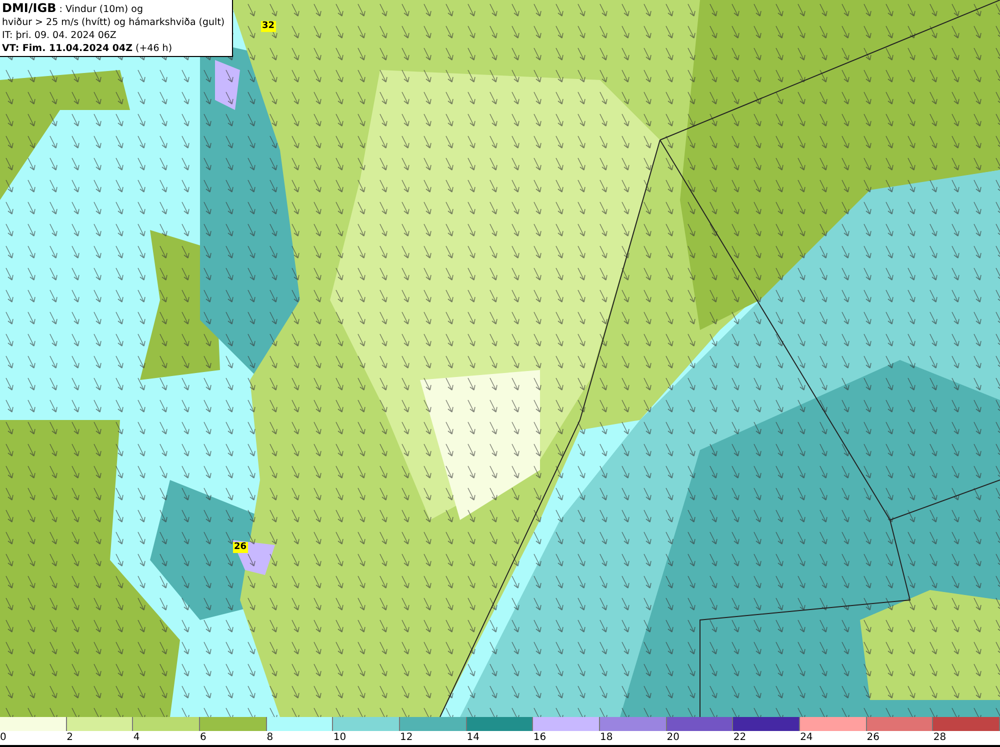 The height and width of the screenshot is (747, 1000). Describe the element at coordinates (268, 26) in the screenshot. I see `gust-maximum-label: 32` at that location.